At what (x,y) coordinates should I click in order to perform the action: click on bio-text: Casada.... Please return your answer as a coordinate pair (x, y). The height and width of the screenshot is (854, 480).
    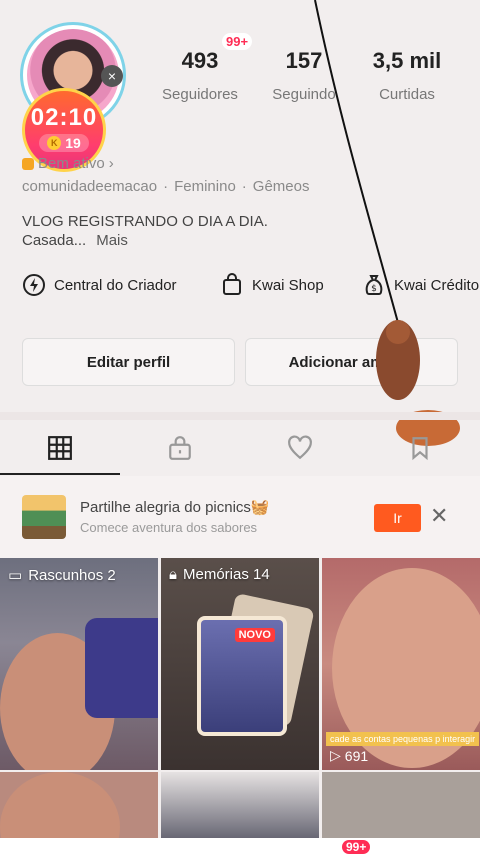
    Looking at the image, I should click on (54, 240).